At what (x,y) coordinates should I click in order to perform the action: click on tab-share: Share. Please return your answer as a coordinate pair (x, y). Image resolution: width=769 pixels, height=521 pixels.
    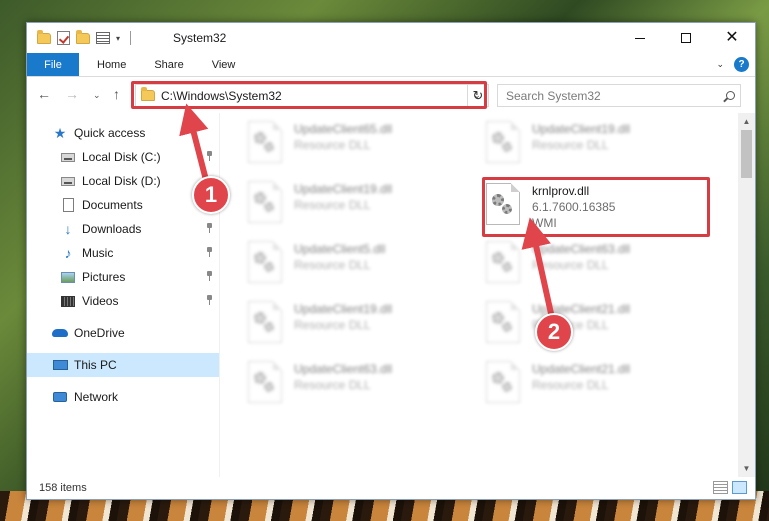
    Looking at the image, I should click on (168, 64).